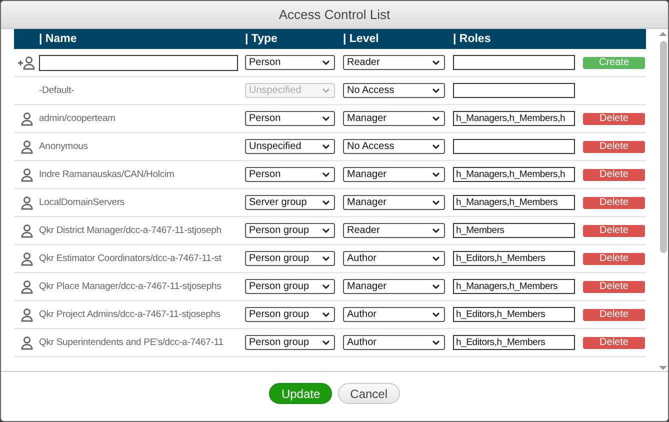 Image resolution: width=669 pixels, height=422 pixels. What do you see at coordinates (290, 146) in the screenshot?
I see `type-select: Unspecified` at bounding box center [290, 146].